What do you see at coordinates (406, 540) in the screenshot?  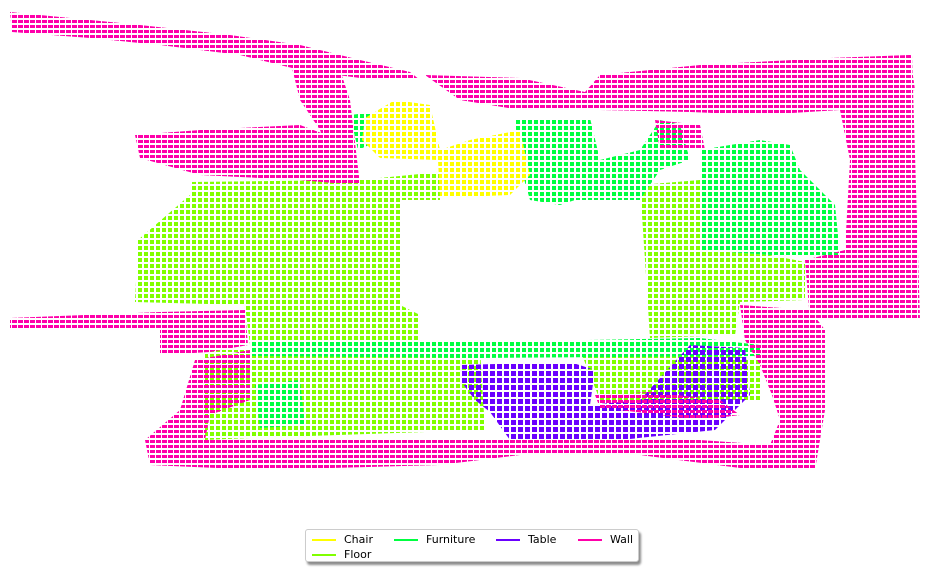 I see `legend-swatch-furniture` at bounding box center [406, 540].